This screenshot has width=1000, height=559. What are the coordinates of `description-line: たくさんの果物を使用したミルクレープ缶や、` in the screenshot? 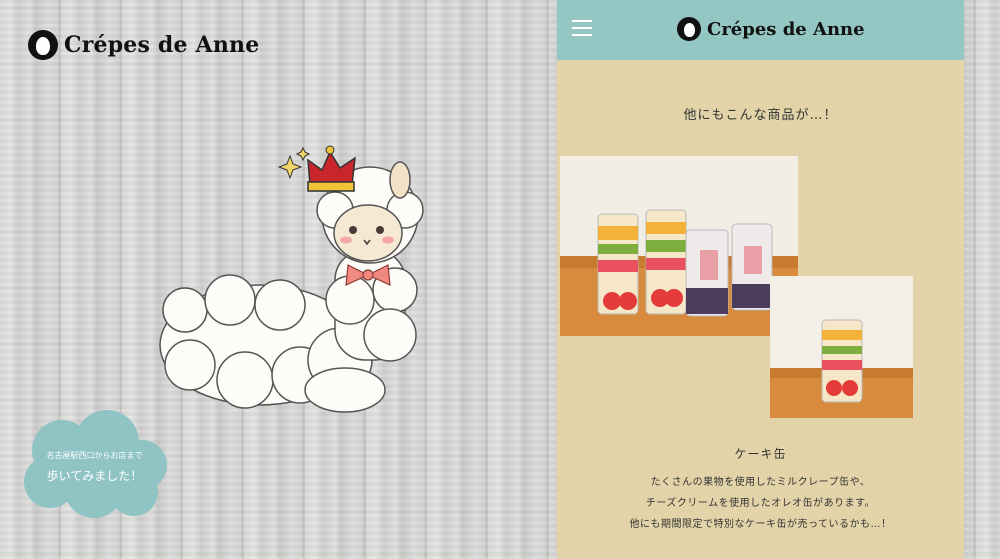 It's located at (760, 482).